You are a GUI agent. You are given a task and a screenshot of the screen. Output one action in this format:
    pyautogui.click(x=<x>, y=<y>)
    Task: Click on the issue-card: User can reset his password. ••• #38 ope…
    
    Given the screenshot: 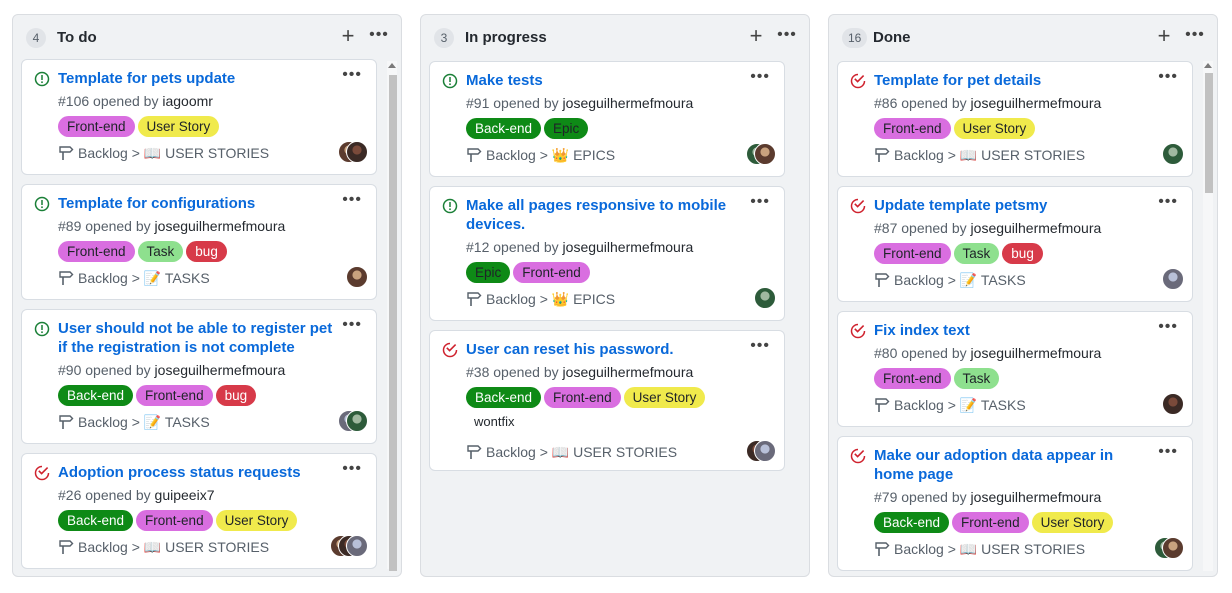 What is the action you would take?
    pyautogui.click(x=607, y=400)
    